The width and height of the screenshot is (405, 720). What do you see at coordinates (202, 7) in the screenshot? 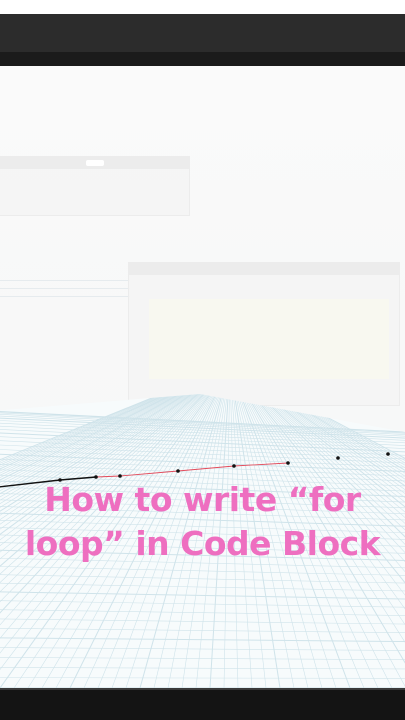
I see `status-strip` at bounding box center [202, 7].